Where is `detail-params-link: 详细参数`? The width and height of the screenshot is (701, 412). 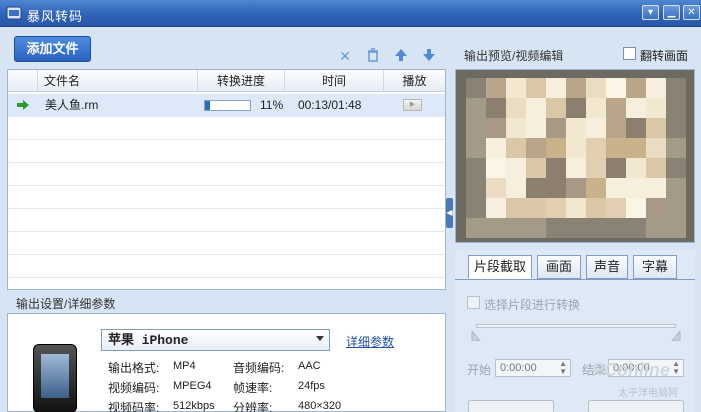
detail-params-link: 详细参数 is located at coordinates (370, 341).